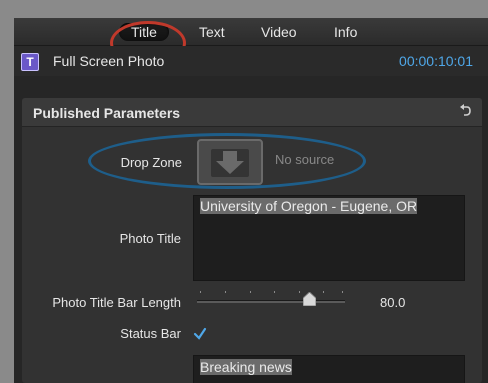 This screenshot has height=383, width=488. Describe the element at coordinates (392, 302) in the screenshot. I see `bar-length-value: 80.0` at that location.